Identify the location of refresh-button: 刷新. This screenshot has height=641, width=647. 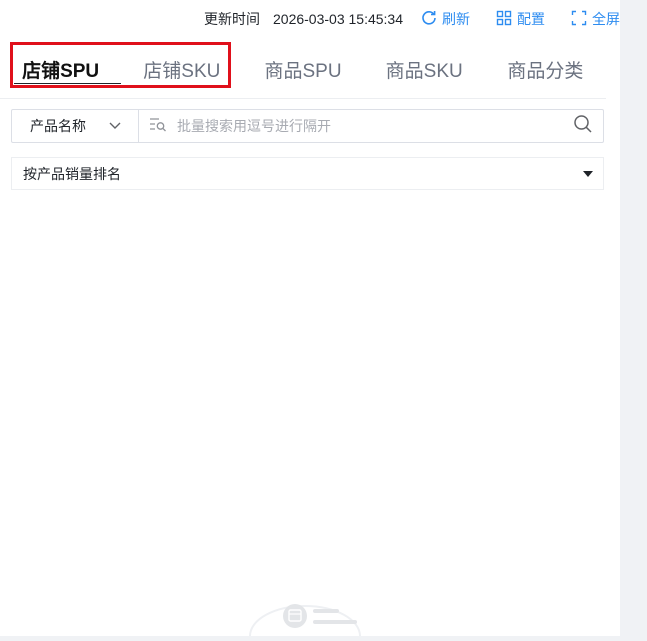
(445, 19).